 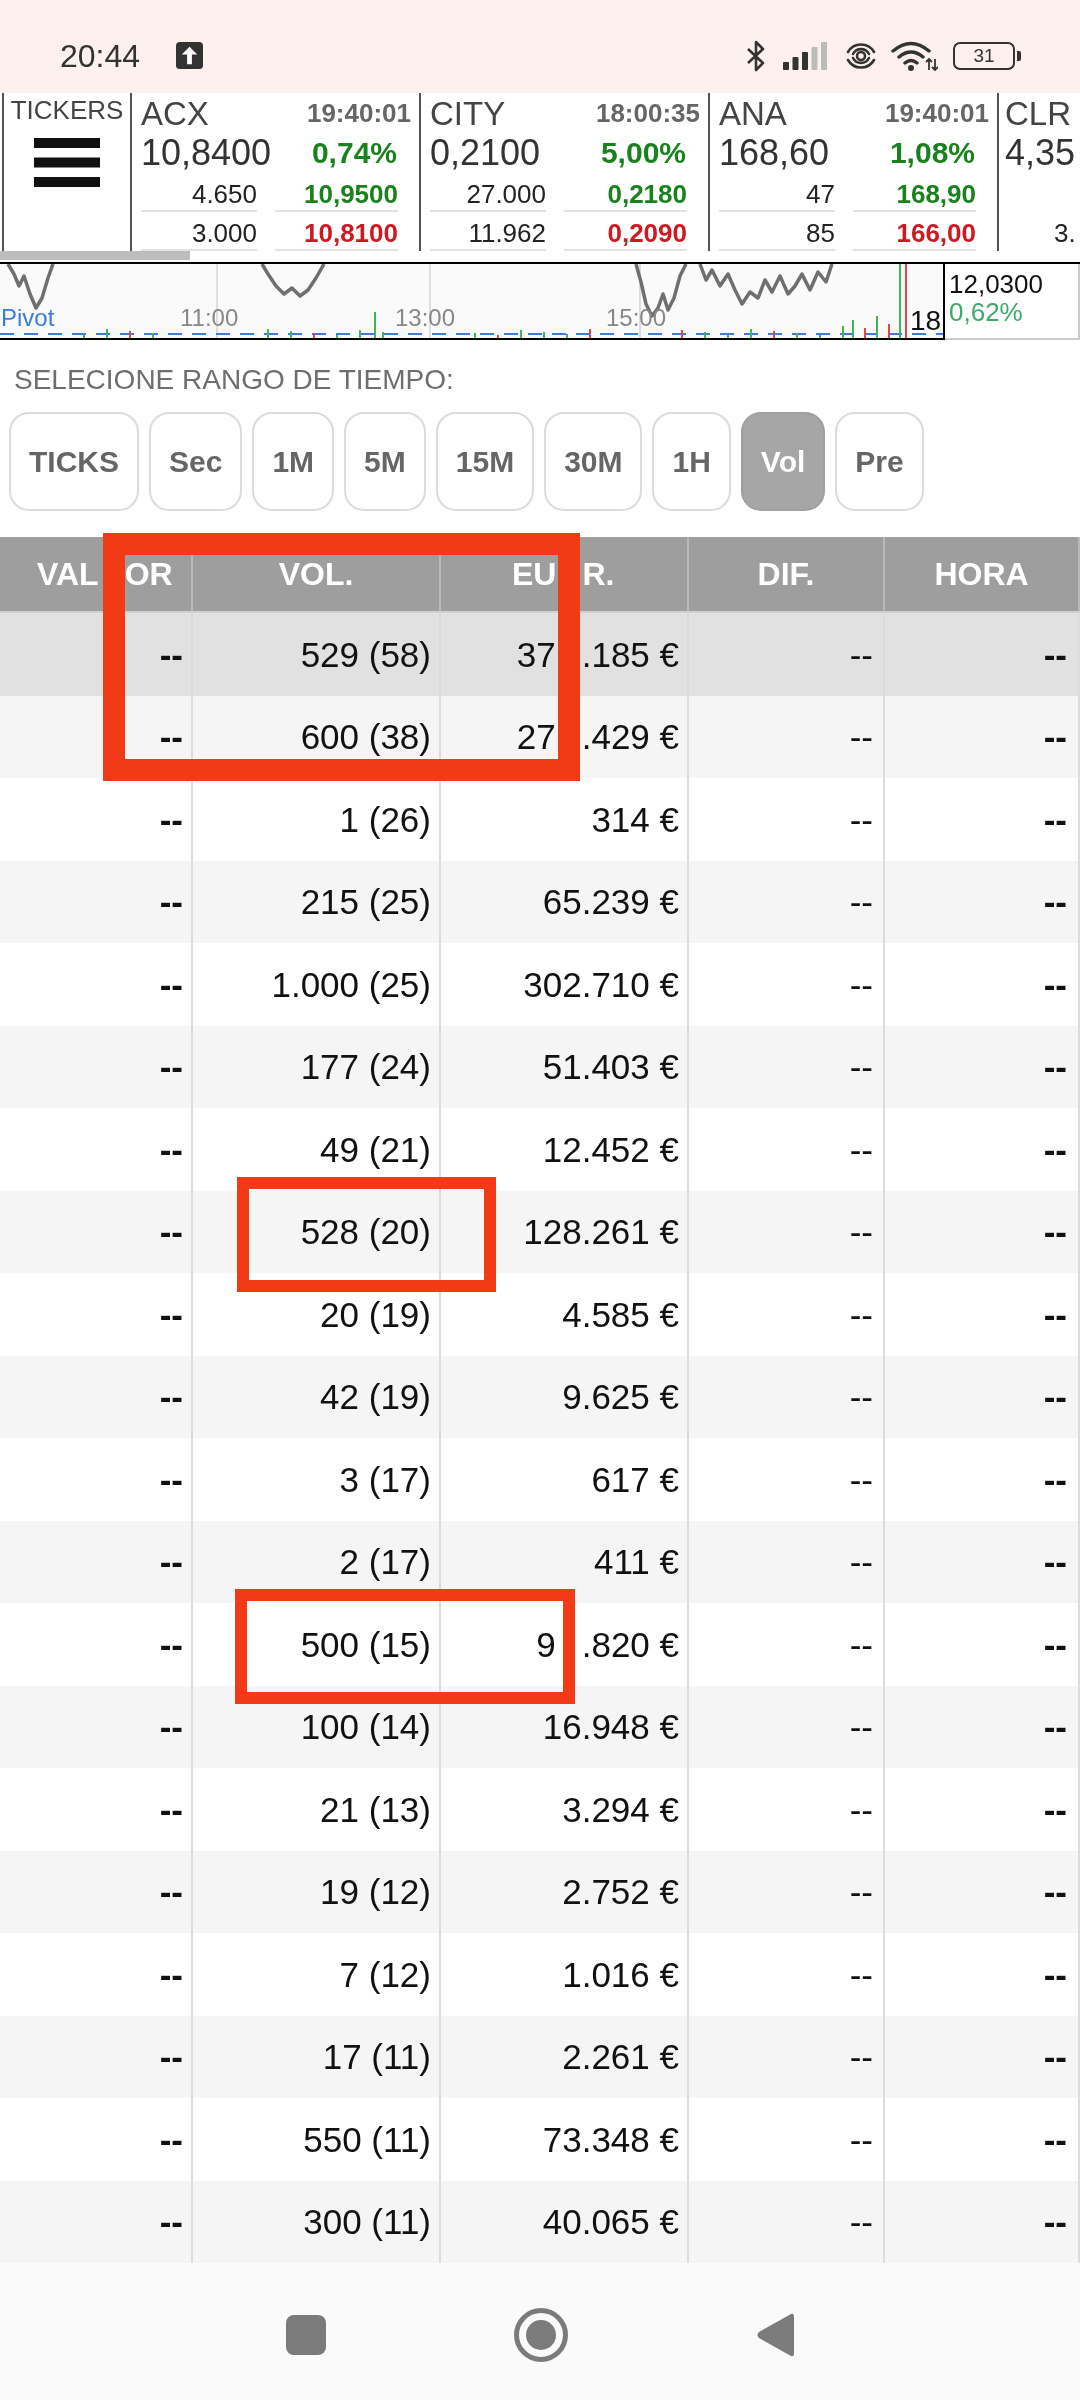 I want to click on table-row: -- 17 (11) 2.261 € -- --, so click(x=540, y=2056).